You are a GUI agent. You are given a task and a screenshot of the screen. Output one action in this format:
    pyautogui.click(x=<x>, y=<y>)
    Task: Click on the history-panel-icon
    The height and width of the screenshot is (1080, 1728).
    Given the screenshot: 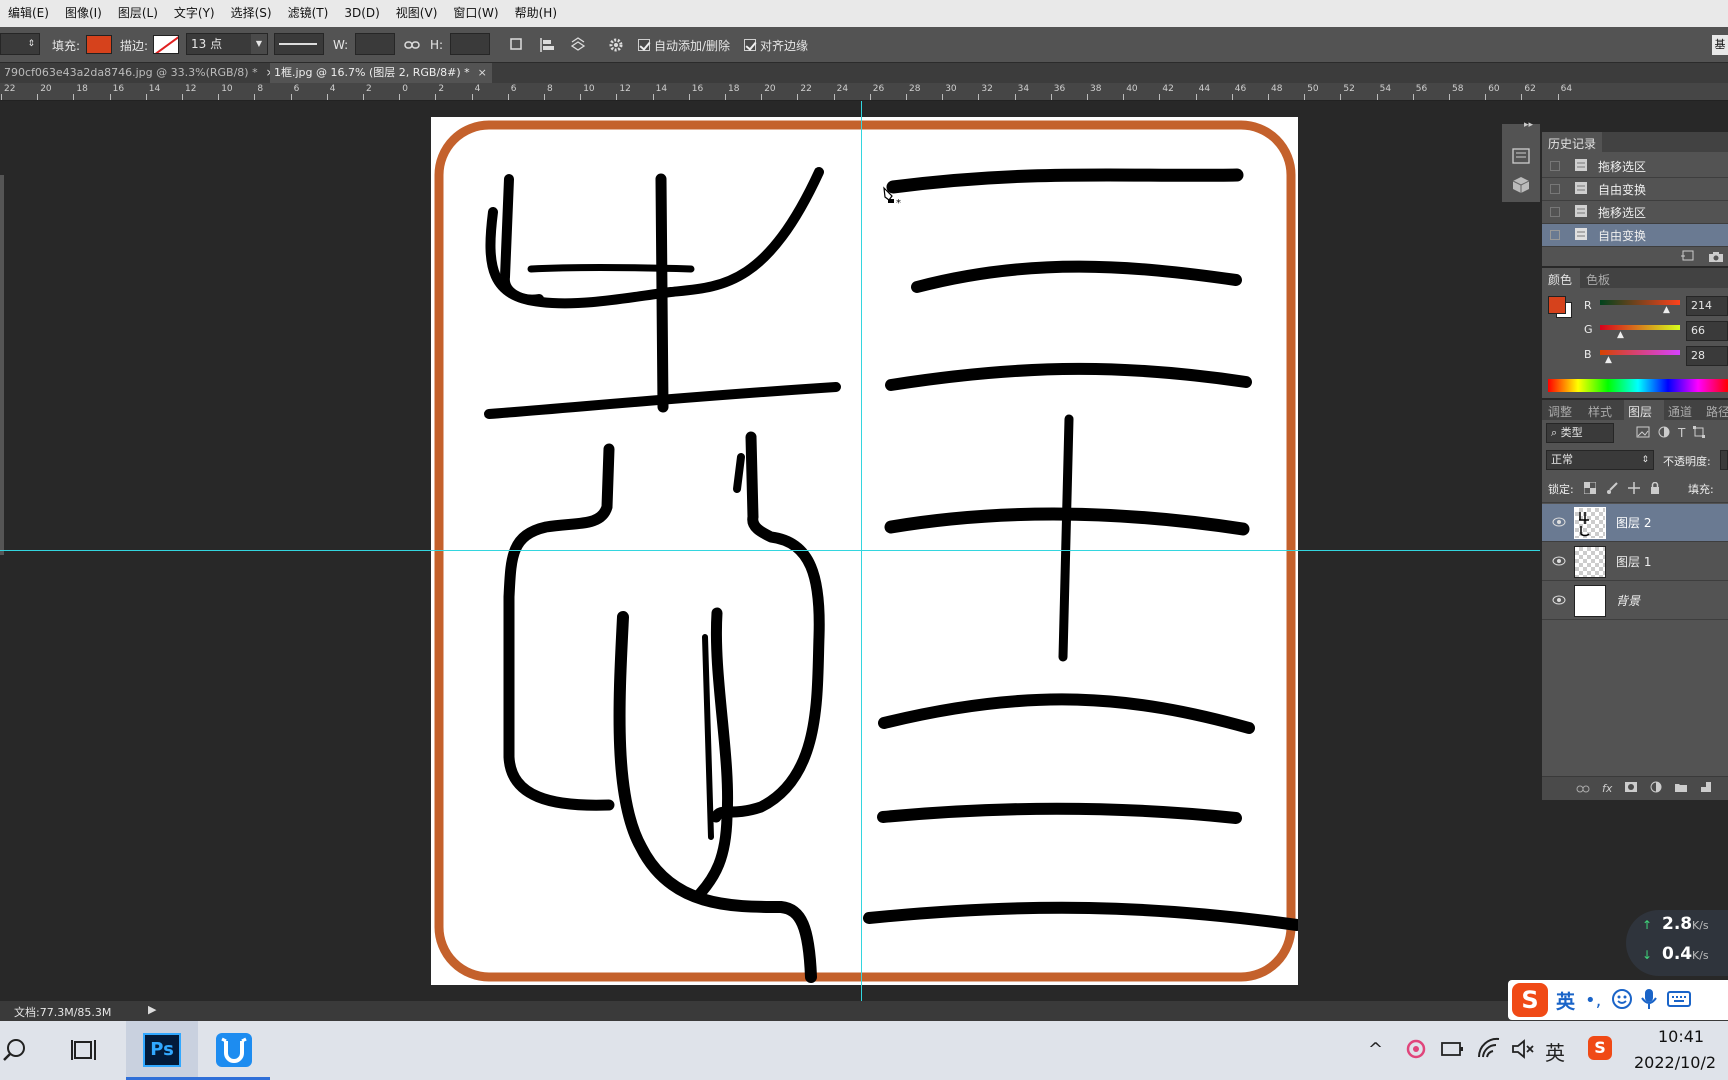 What is the action you would take?
    pyautogui.click(x=1521, y=157)
    